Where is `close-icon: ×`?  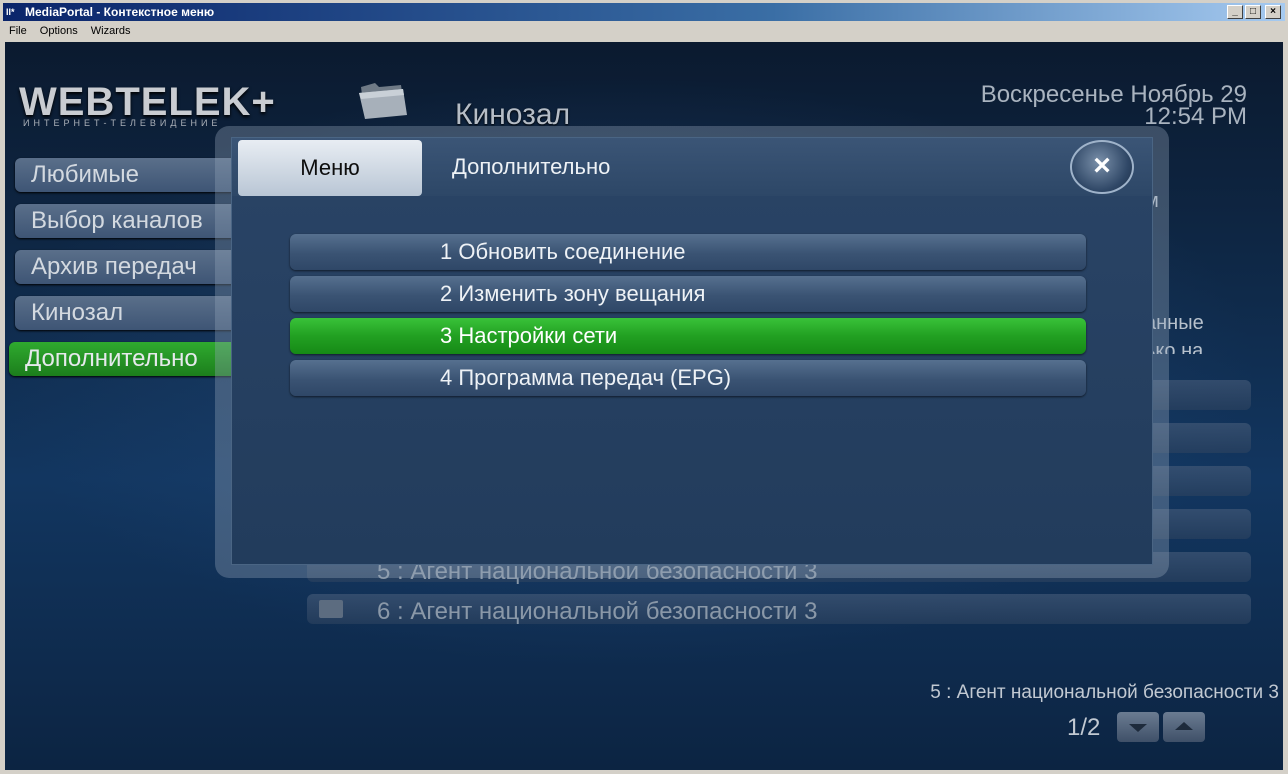
close-icon: × is located at coordinates (1102, 165).